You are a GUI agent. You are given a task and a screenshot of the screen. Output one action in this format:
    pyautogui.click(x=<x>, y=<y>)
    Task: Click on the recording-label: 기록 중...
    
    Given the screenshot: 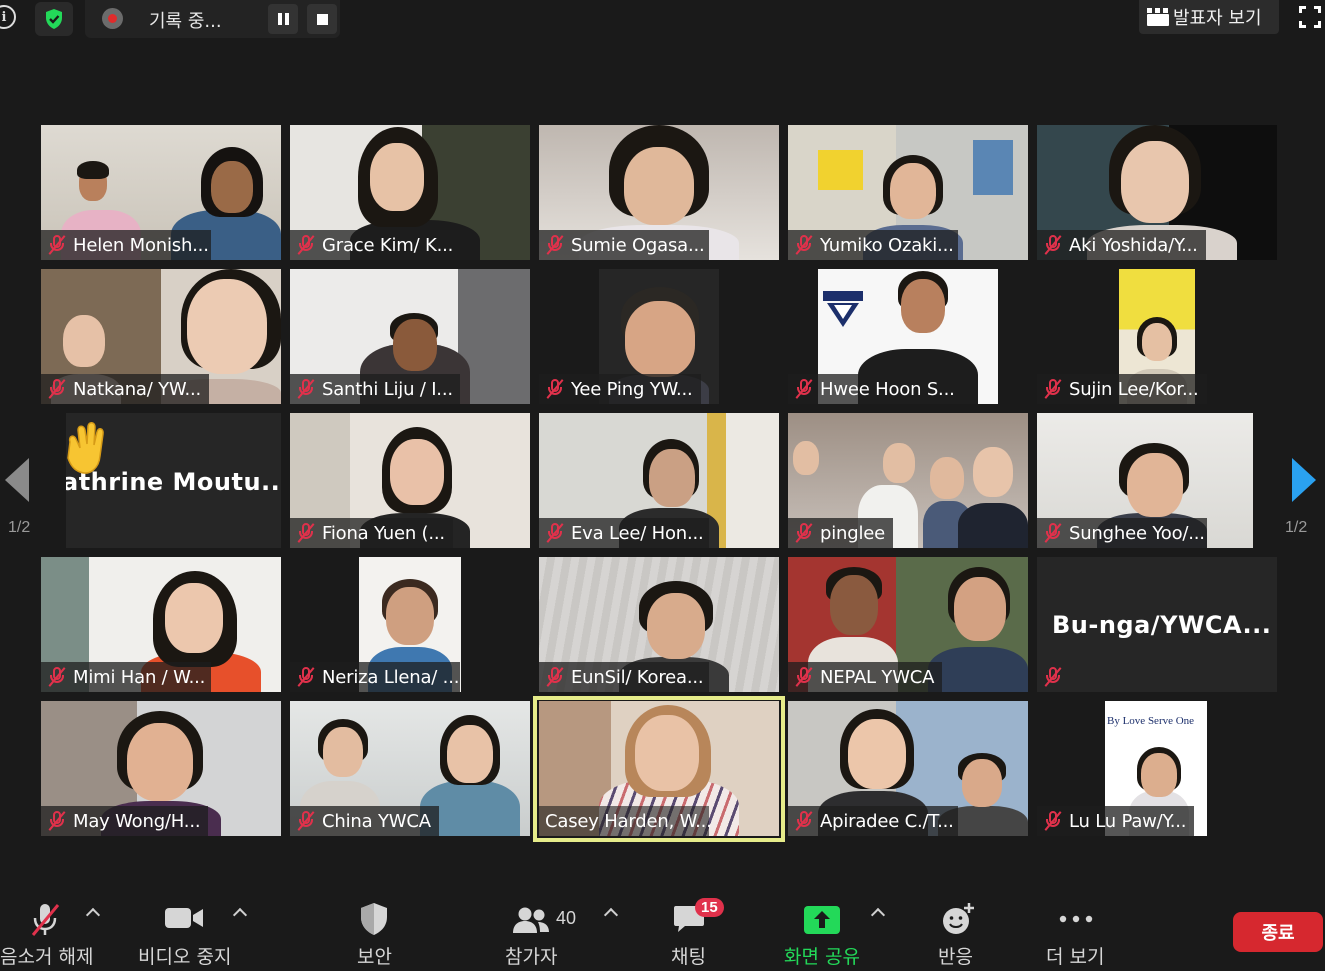 What is the action you would take?
    pyautogui.click(x=185, y=21)
    